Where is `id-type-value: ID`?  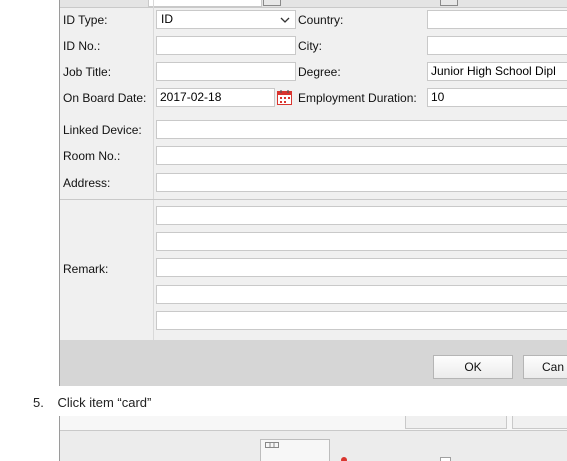
id-type-value: ID is located at coordinates (167, 19).